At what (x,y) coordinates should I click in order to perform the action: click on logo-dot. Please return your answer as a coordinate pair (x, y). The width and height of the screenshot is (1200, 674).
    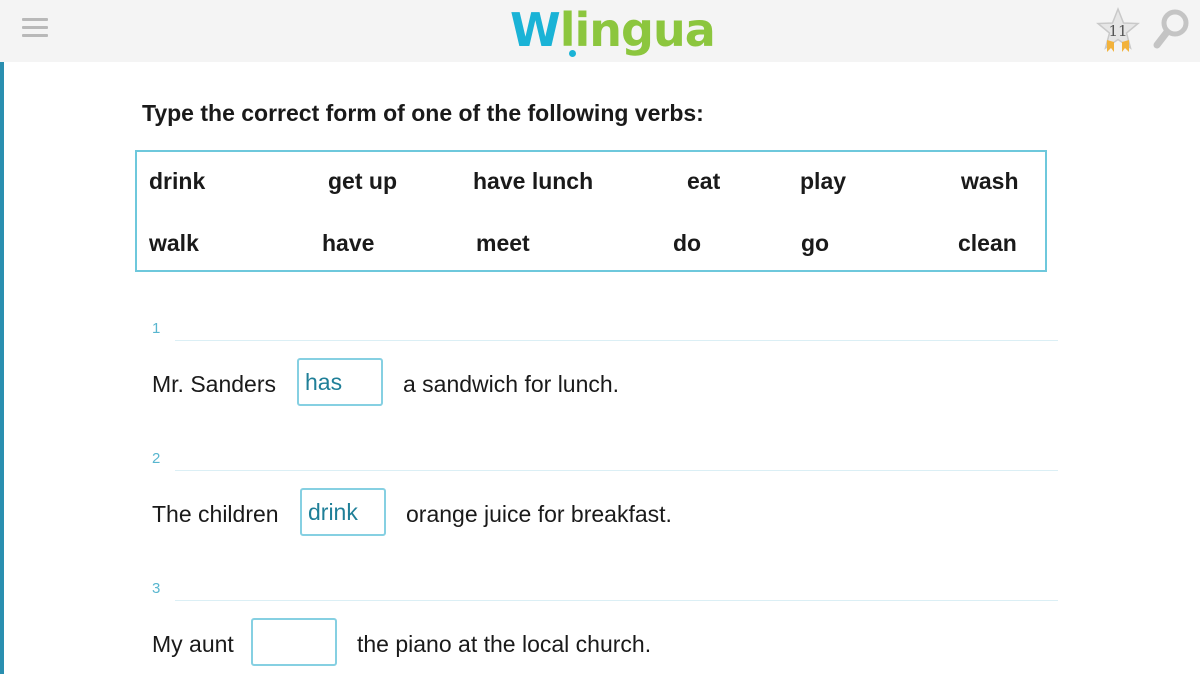
    Looking at the image, I should click on (572, 53).